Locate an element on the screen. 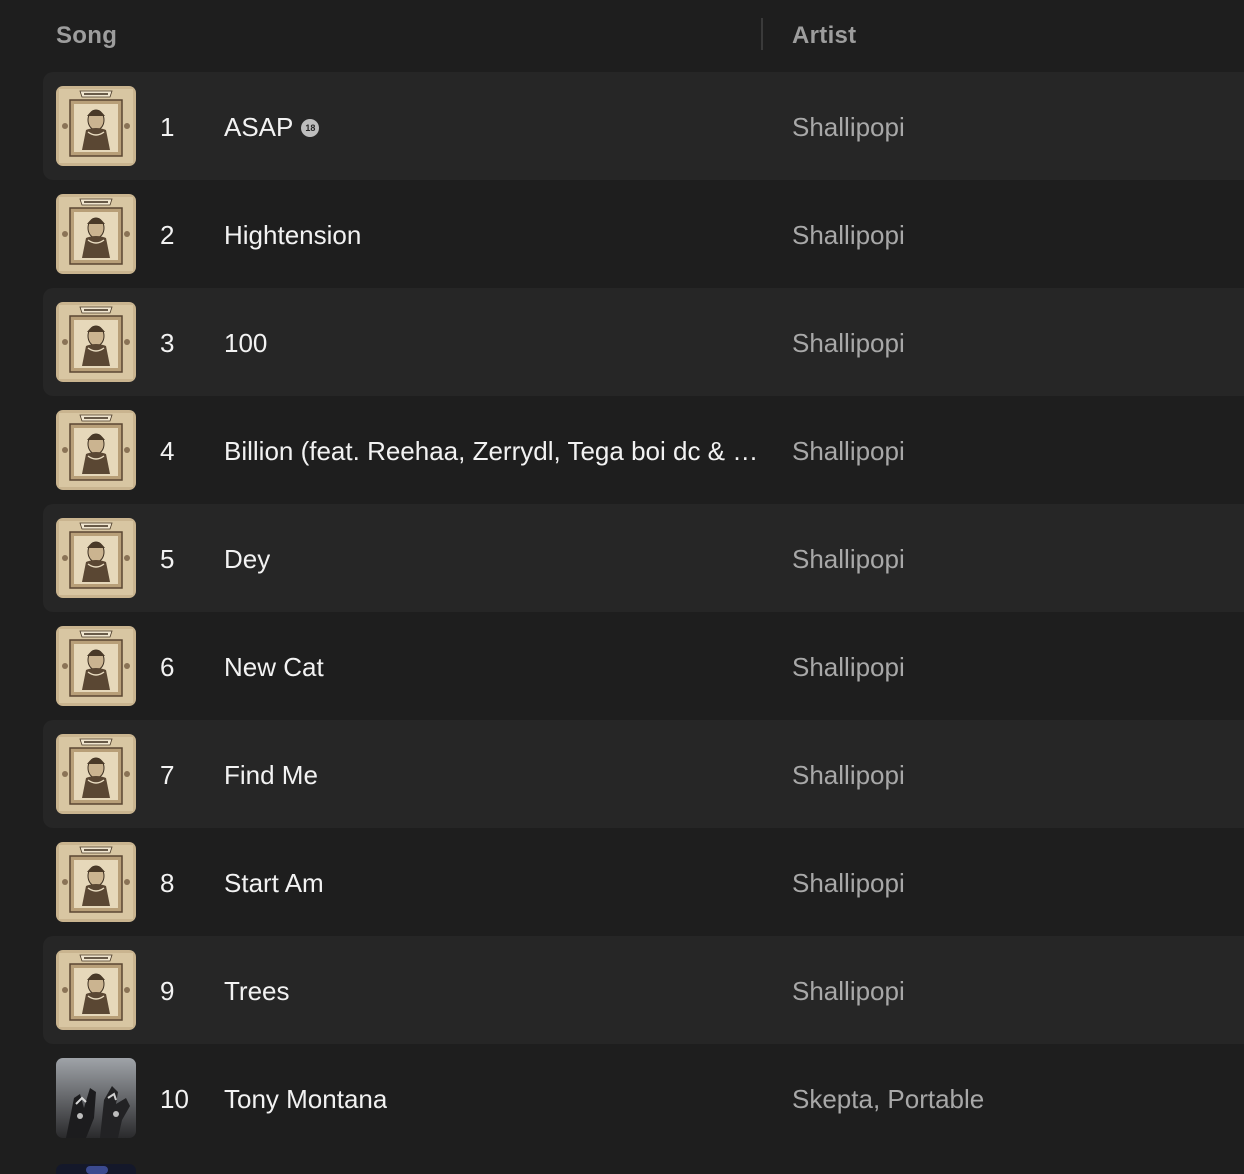 The width and height of the screenshot is (1244, 1174). track-title-text: Start Am is located at coordinates (274, 883).